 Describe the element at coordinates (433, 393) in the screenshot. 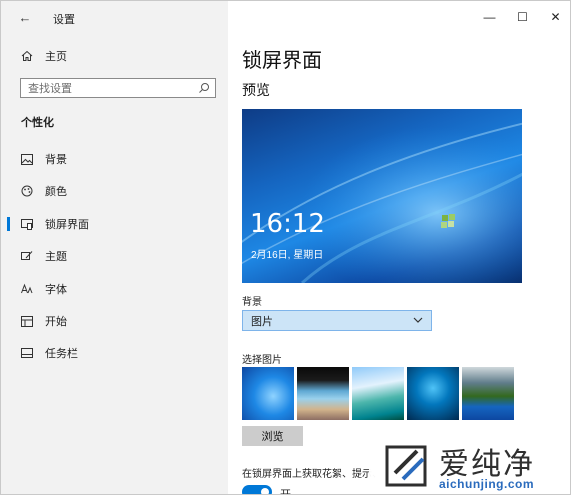

I see `thumbnail-underwater` at that location.